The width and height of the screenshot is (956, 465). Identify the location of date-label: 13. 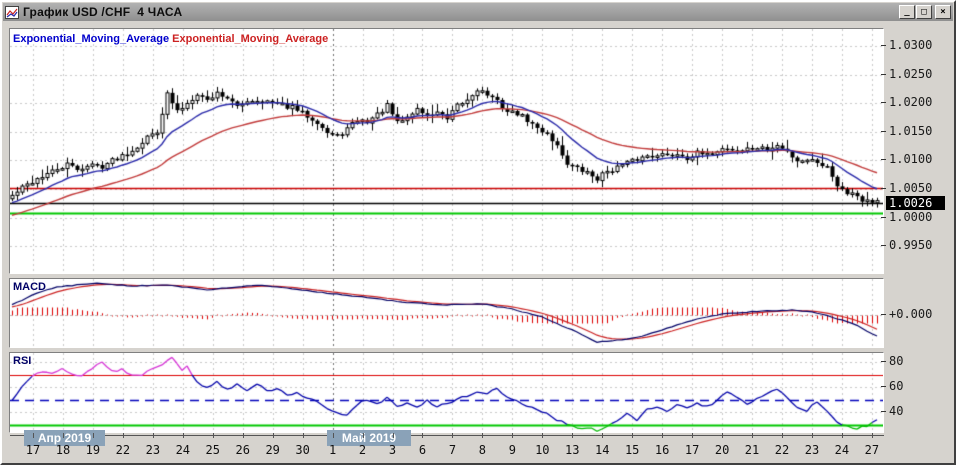
(572, 450).